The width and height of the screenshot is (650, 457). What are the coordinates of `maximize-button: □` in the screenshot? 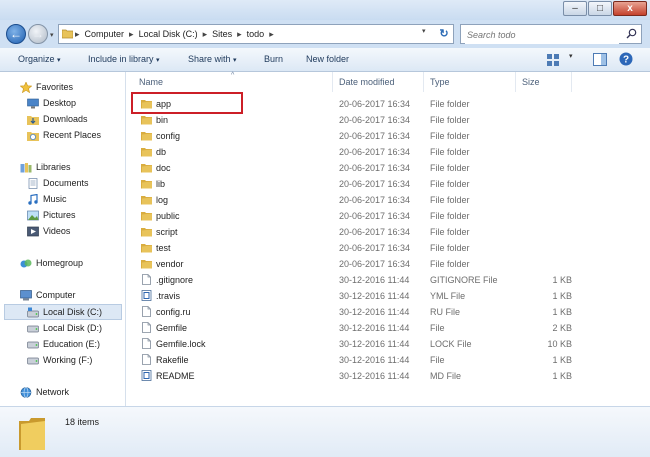 It's located at (600, 8).